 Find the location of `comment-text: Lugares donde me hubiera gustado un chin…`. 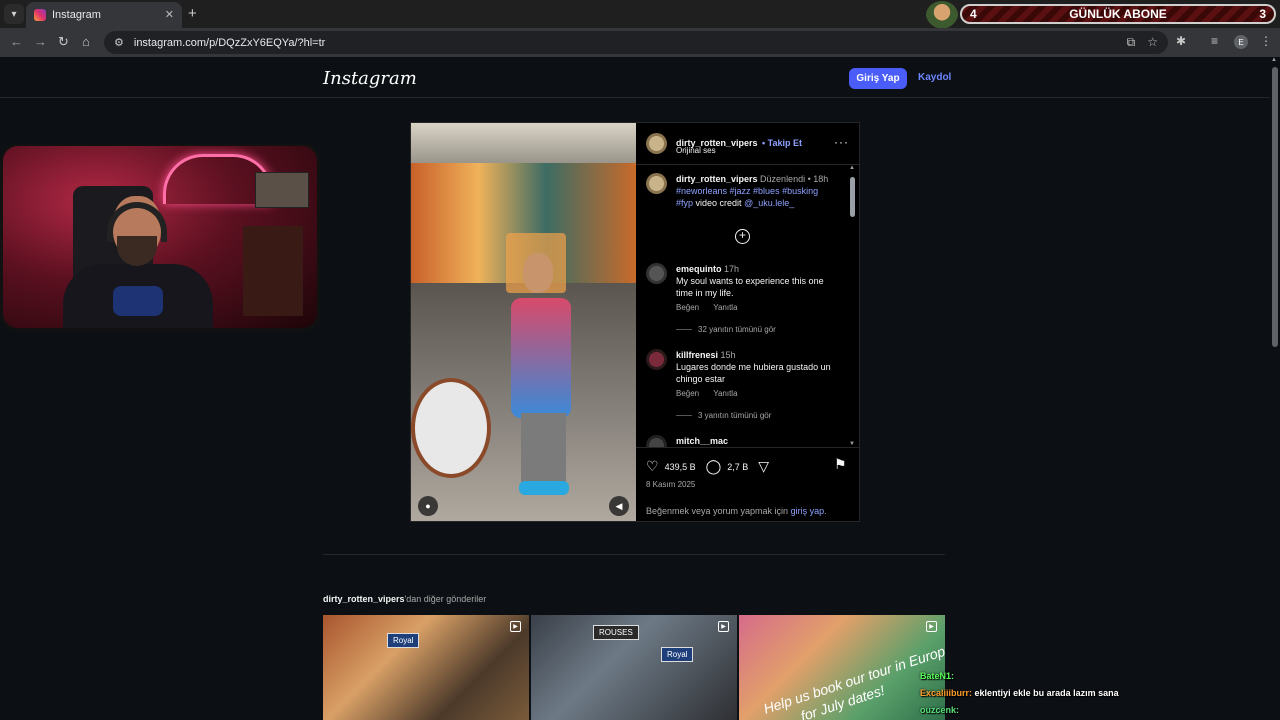

comment-text: Lugares donde me hubiera gustado un chin… is located at coordinates (753, 373).